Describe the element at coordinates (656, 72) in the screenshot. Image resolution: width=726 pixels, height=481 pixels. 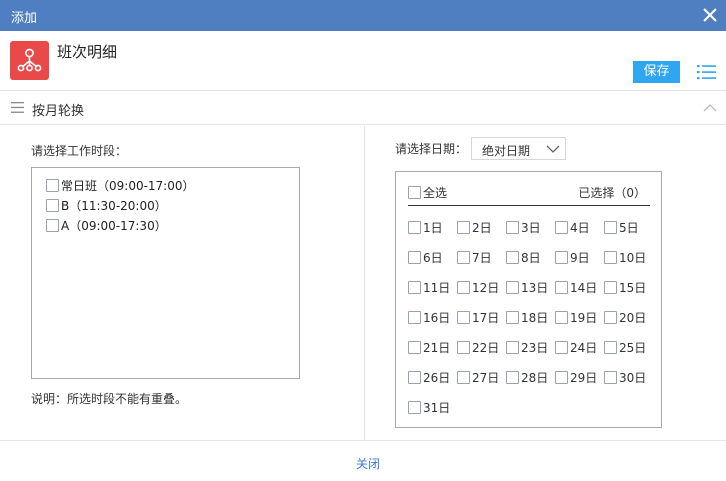
I see `save-button: 保存` at that location.